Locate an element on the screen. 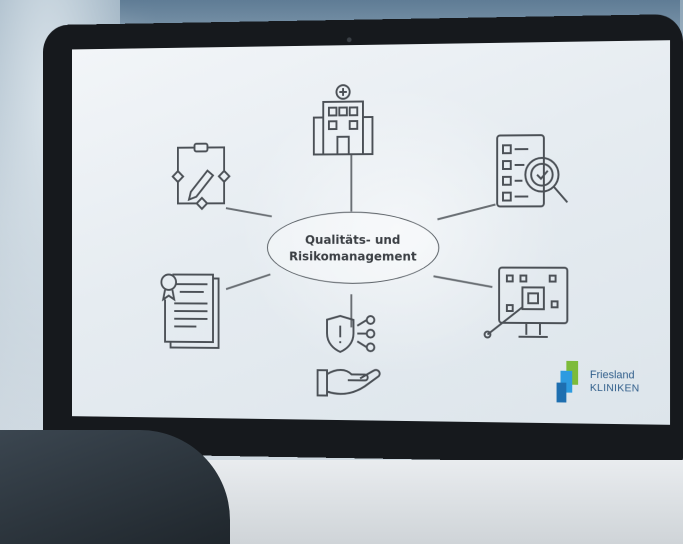 The height and width of the screenshot is (544, 683). logo-text-kliniken: KLINIKEN is located at coordinates (614, 388).